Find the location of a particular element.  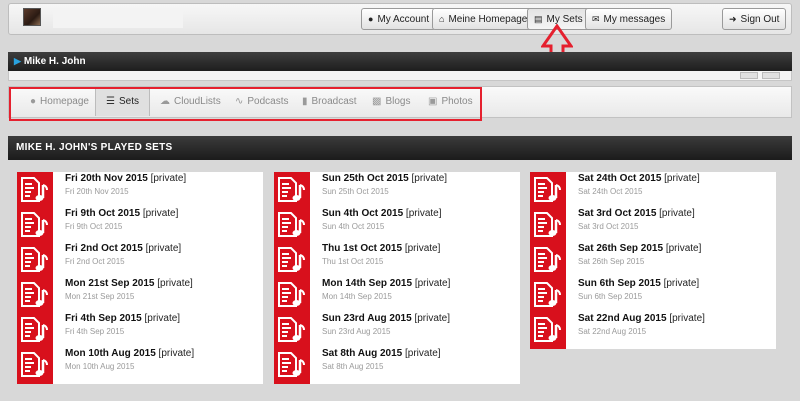

set-date: Sun 25th Oct 2015 is located at coordinates (355, 191).